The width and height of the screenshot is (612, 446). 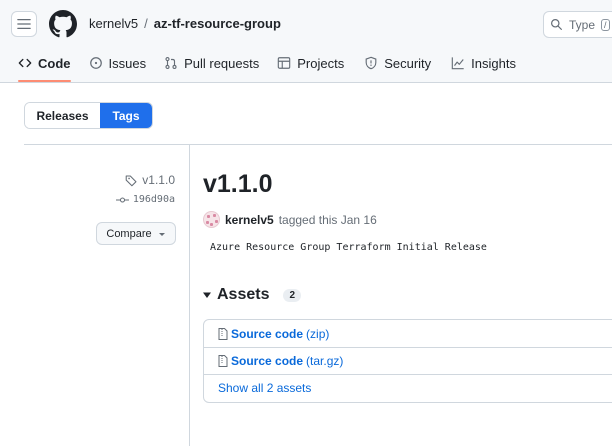 I want to click on pull-request-icon, so click(x=171, y=63).